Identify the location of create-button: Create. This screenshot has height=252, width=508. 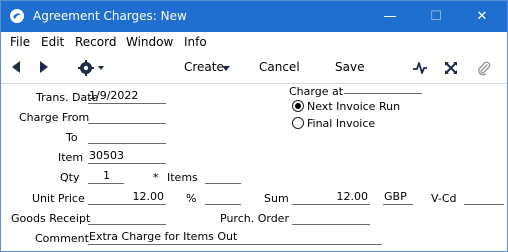
(204, 67).